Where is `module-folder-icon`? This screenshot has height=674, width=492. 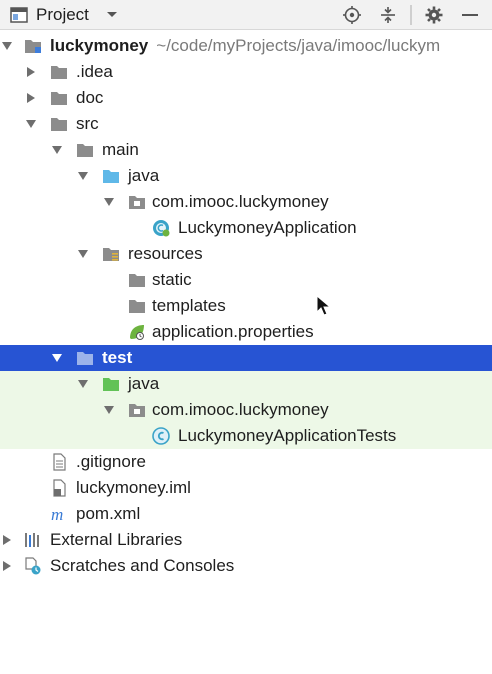
module-folder-icon is located at coordinates (33, 46).